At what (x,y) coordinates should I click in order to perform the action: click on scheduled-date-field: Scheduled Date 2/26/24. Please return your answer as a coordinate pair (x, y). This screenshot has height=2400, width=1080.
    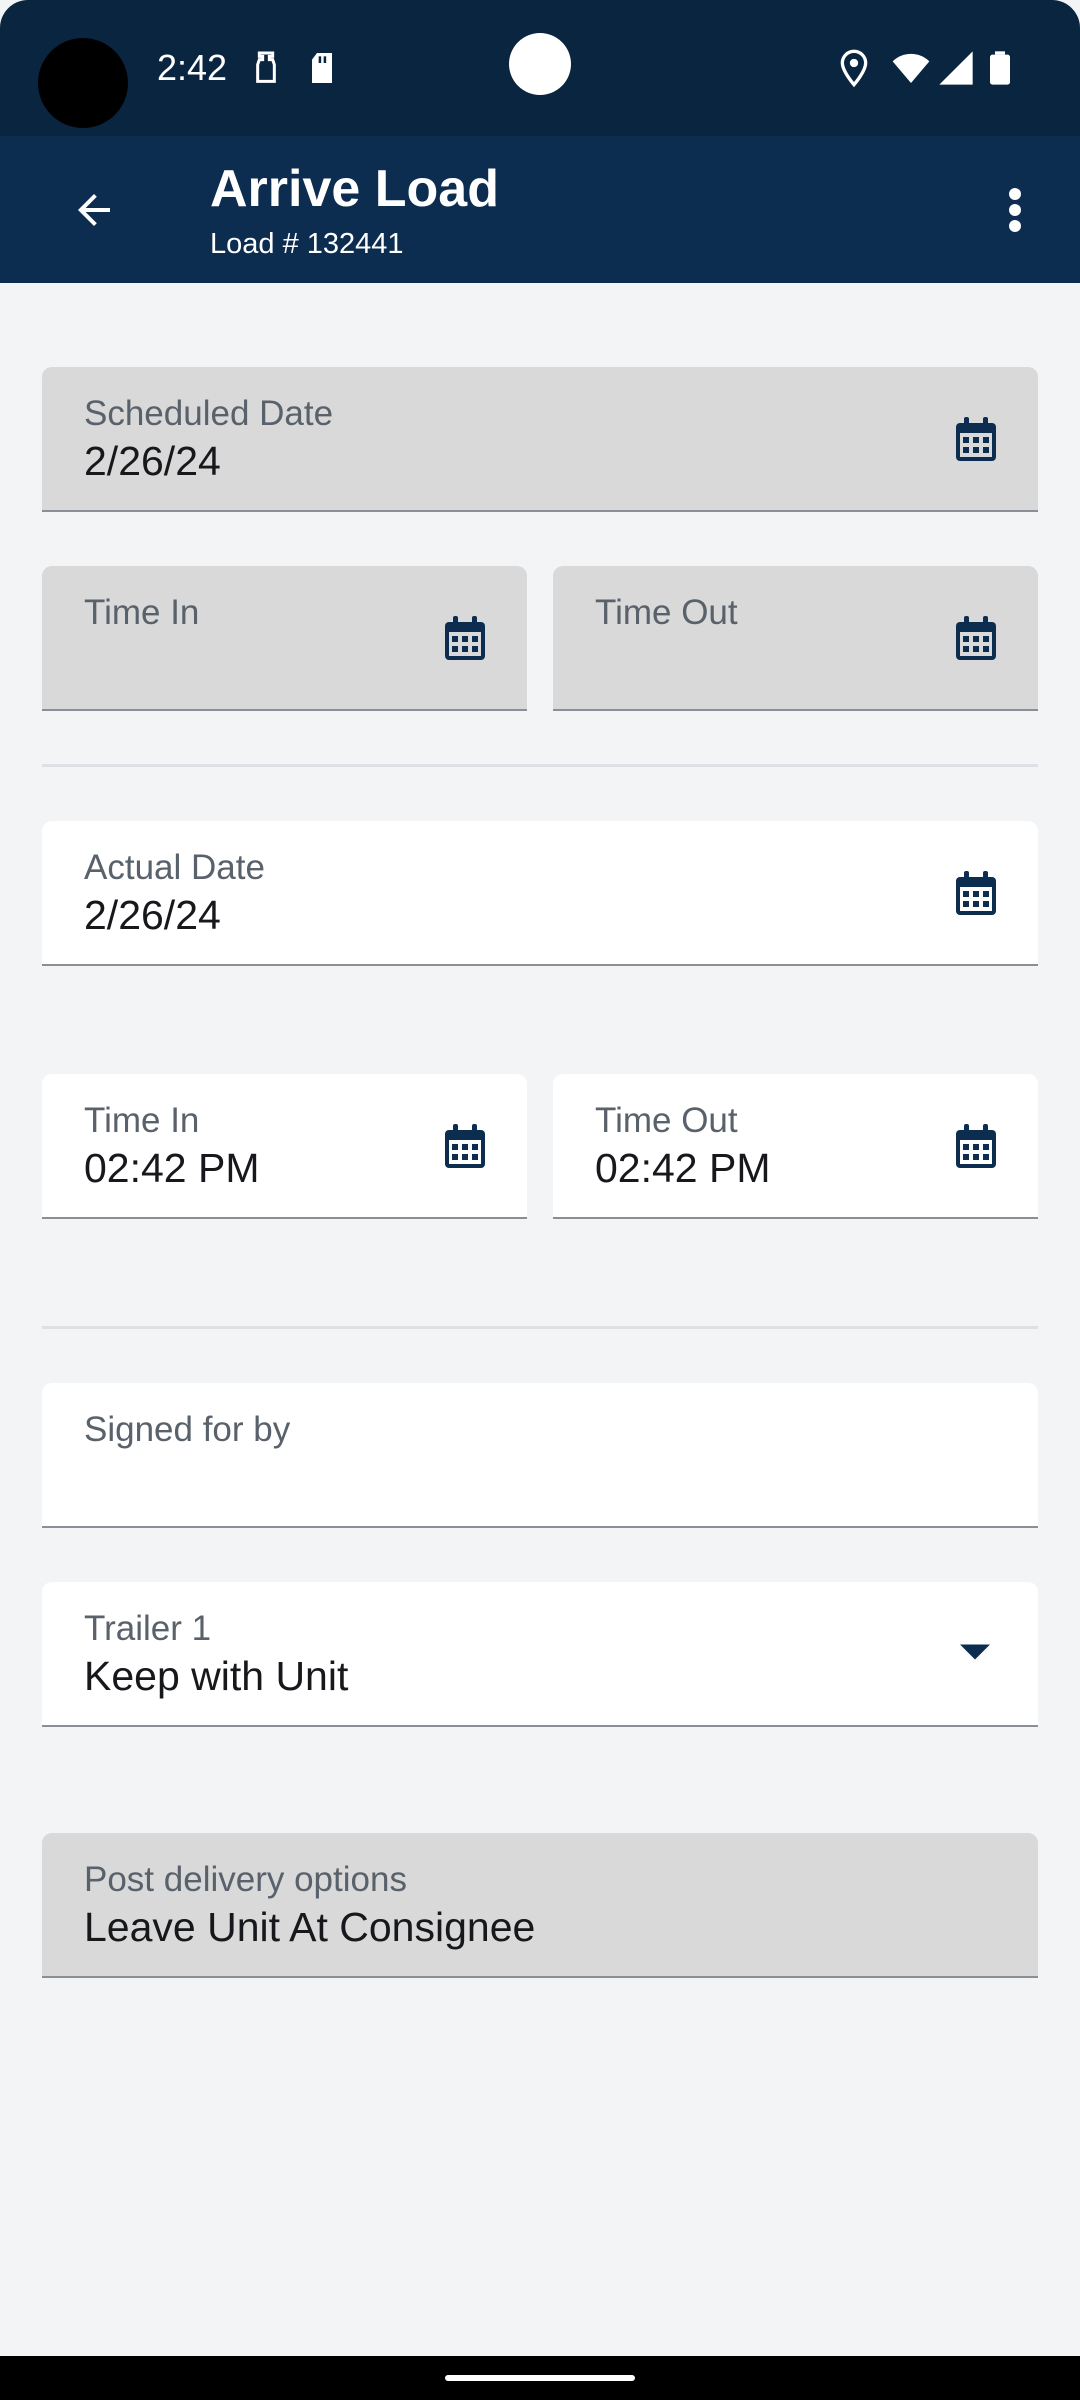
    Looking at the image, I should click on (540, 439).